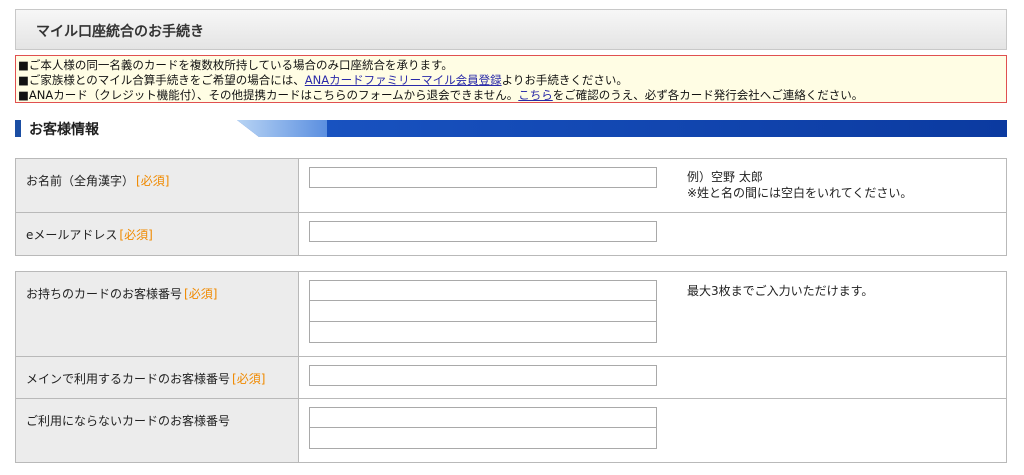  I want to click on page-title: マイル口座統合のお手続き, so click(120, 32).